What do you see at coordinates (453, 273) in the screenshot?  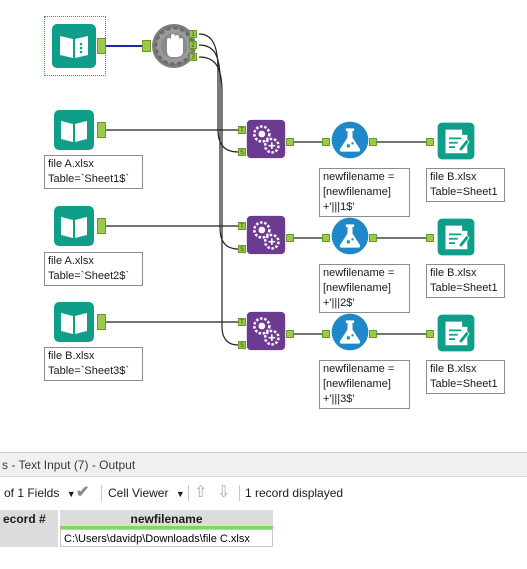 I see `output-2-file: file B.xlsx` at bounding box center [453, 273].